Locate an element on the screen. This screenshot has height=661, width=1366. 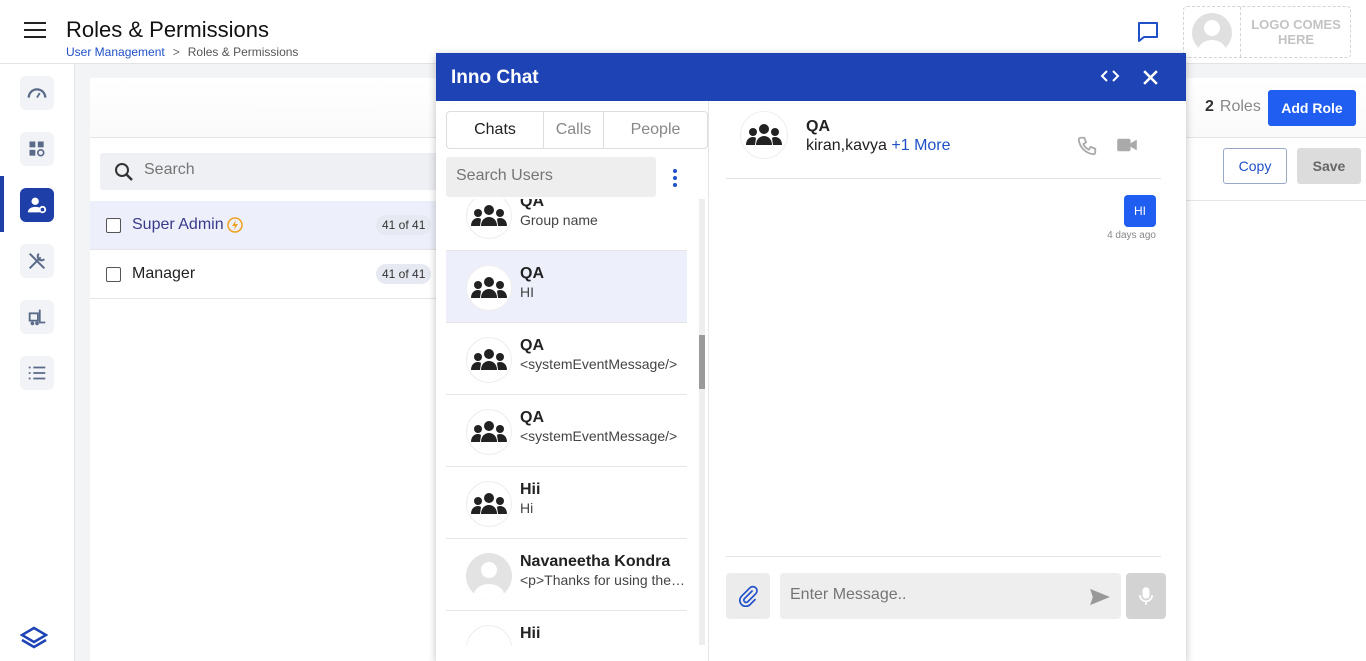
chat-last-message: Group name is located at coordinates (559, 220).